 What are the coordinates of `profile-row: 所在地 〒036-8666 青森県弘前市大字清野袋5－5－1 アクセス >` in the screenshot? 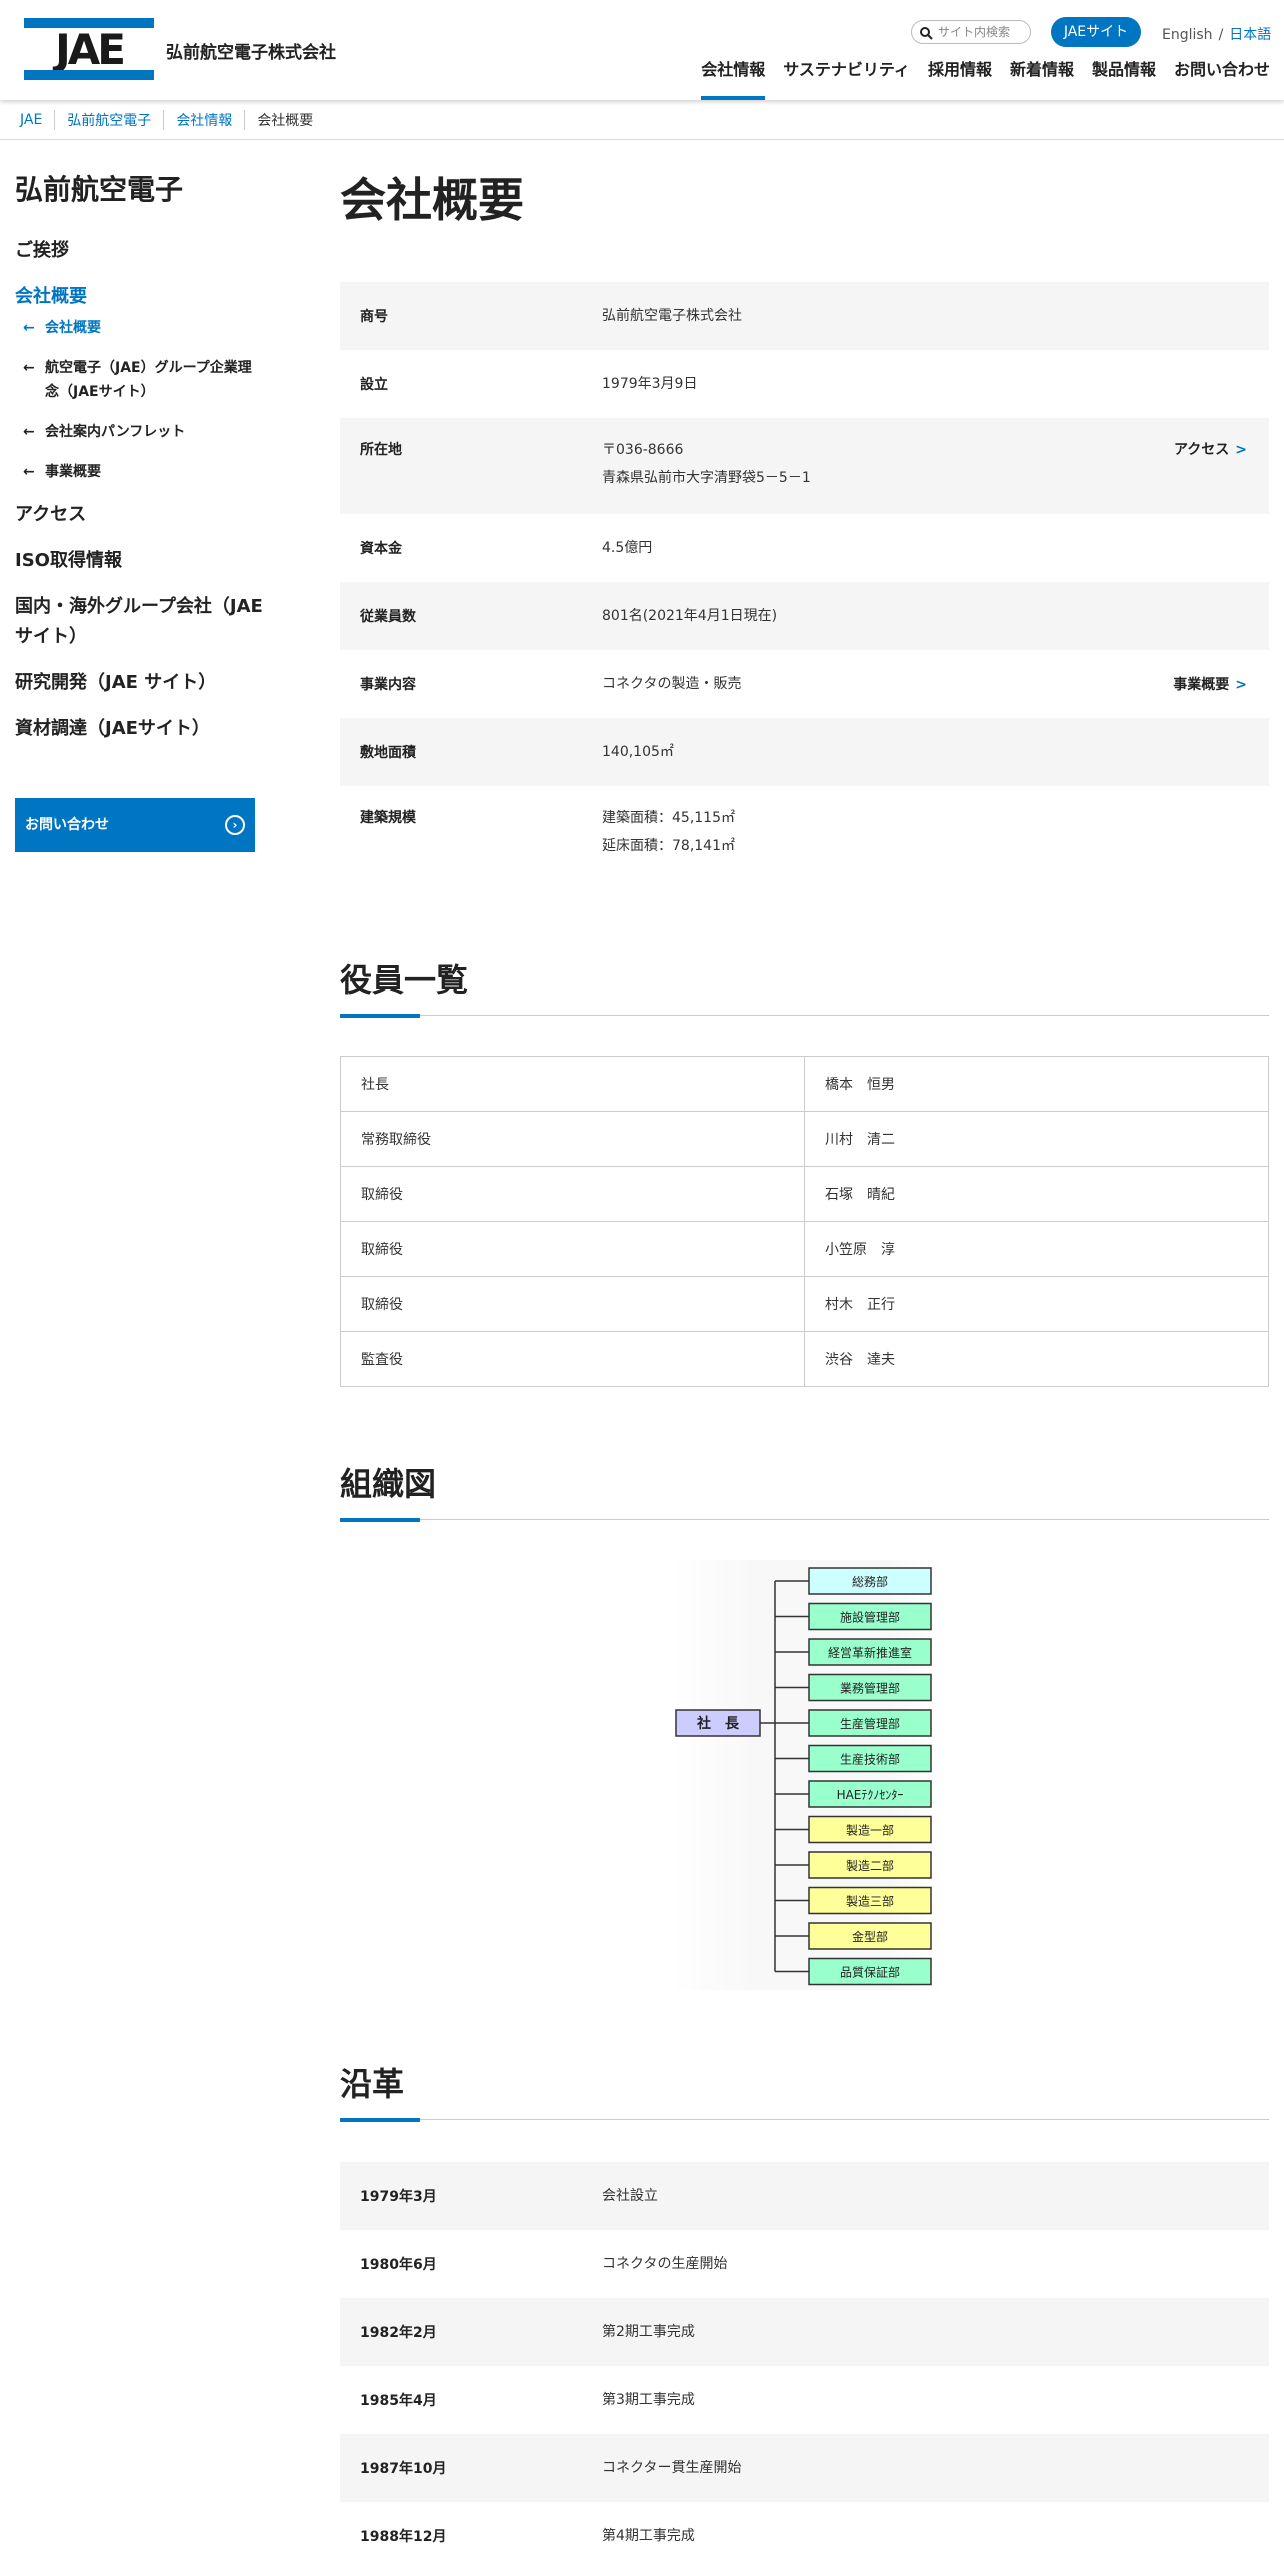 It's located at (804, 466).